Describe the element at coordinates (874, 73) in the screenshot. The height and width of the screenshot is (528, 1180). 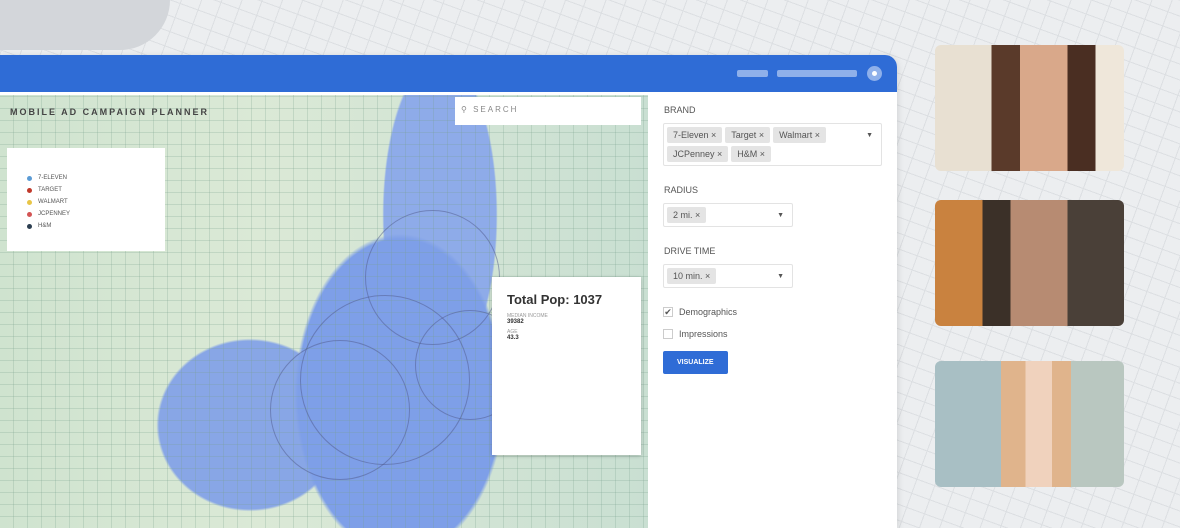
I see `user-icon` at that location.